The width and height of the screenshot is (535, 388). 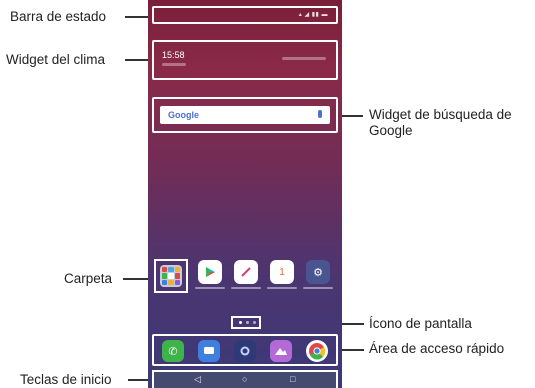 What do you see at coordinates (440, 122) in the screenshot?
I see `label-google-search-widget: Widget de búsqueda de Google` at bounding box center [440, 122].